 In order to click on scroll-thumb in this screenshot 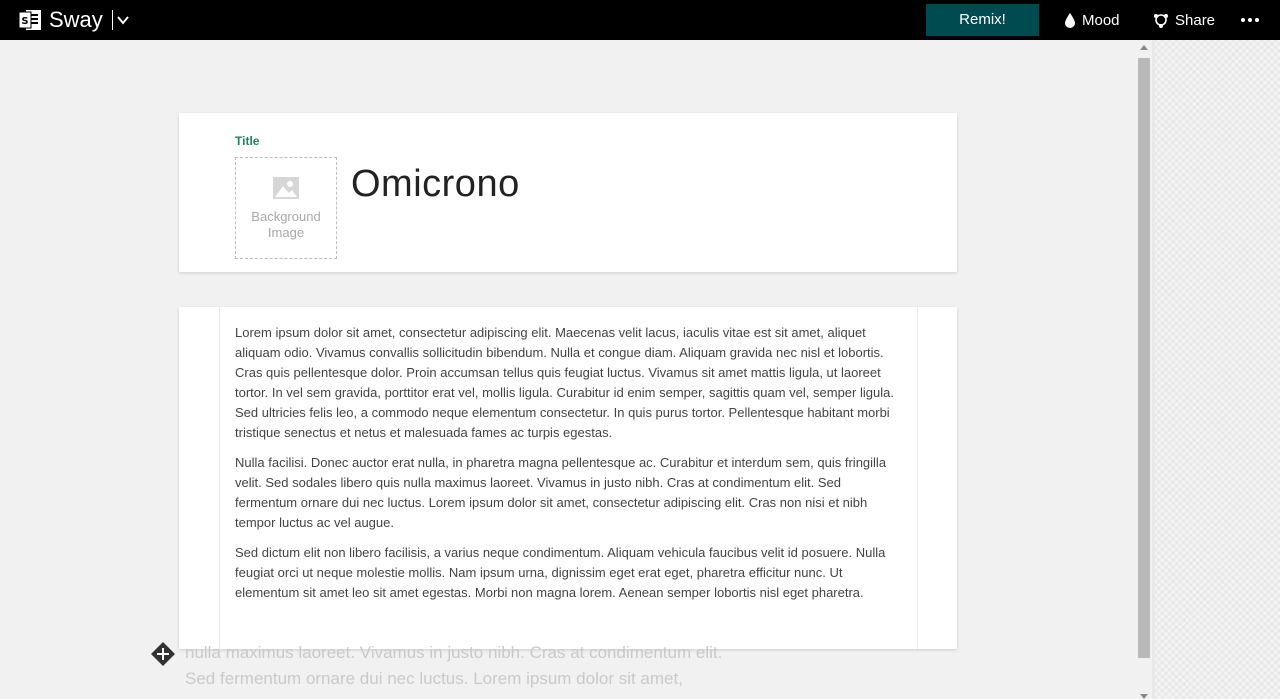, I will do `click(1144, 358)`.